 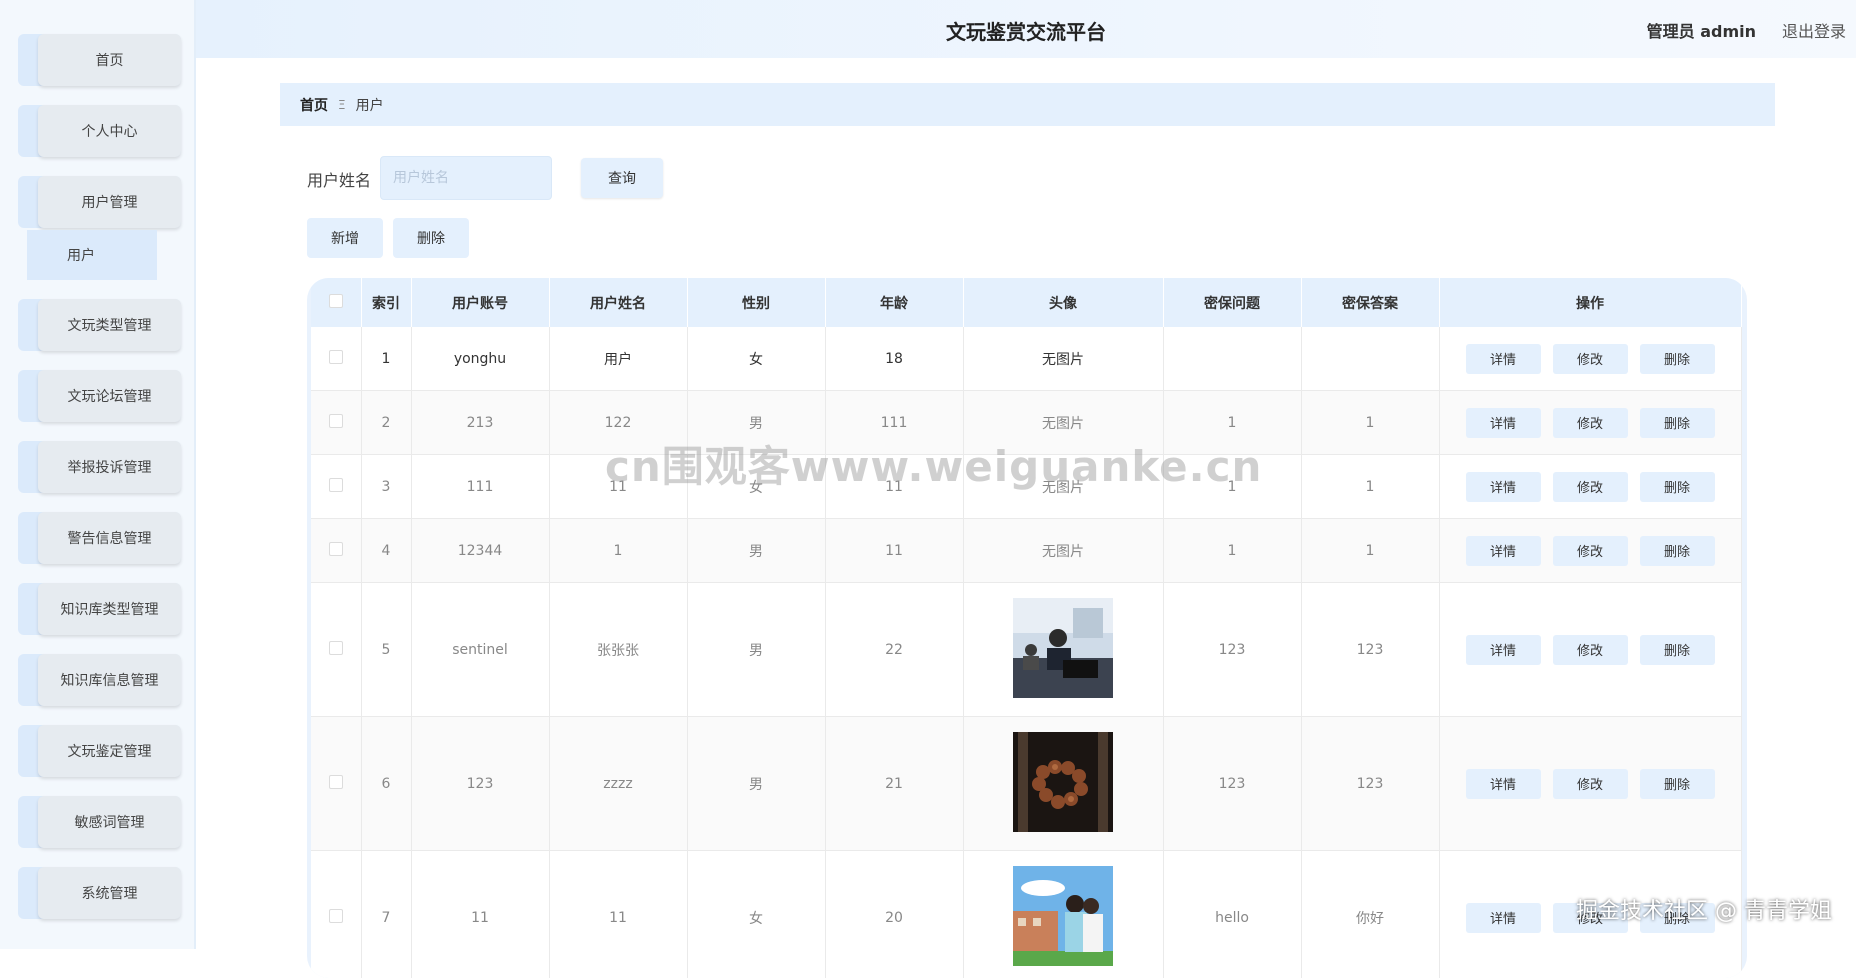 I want to click on menu-item-reports: 举报投诉管理, so click(x=99, y=467).